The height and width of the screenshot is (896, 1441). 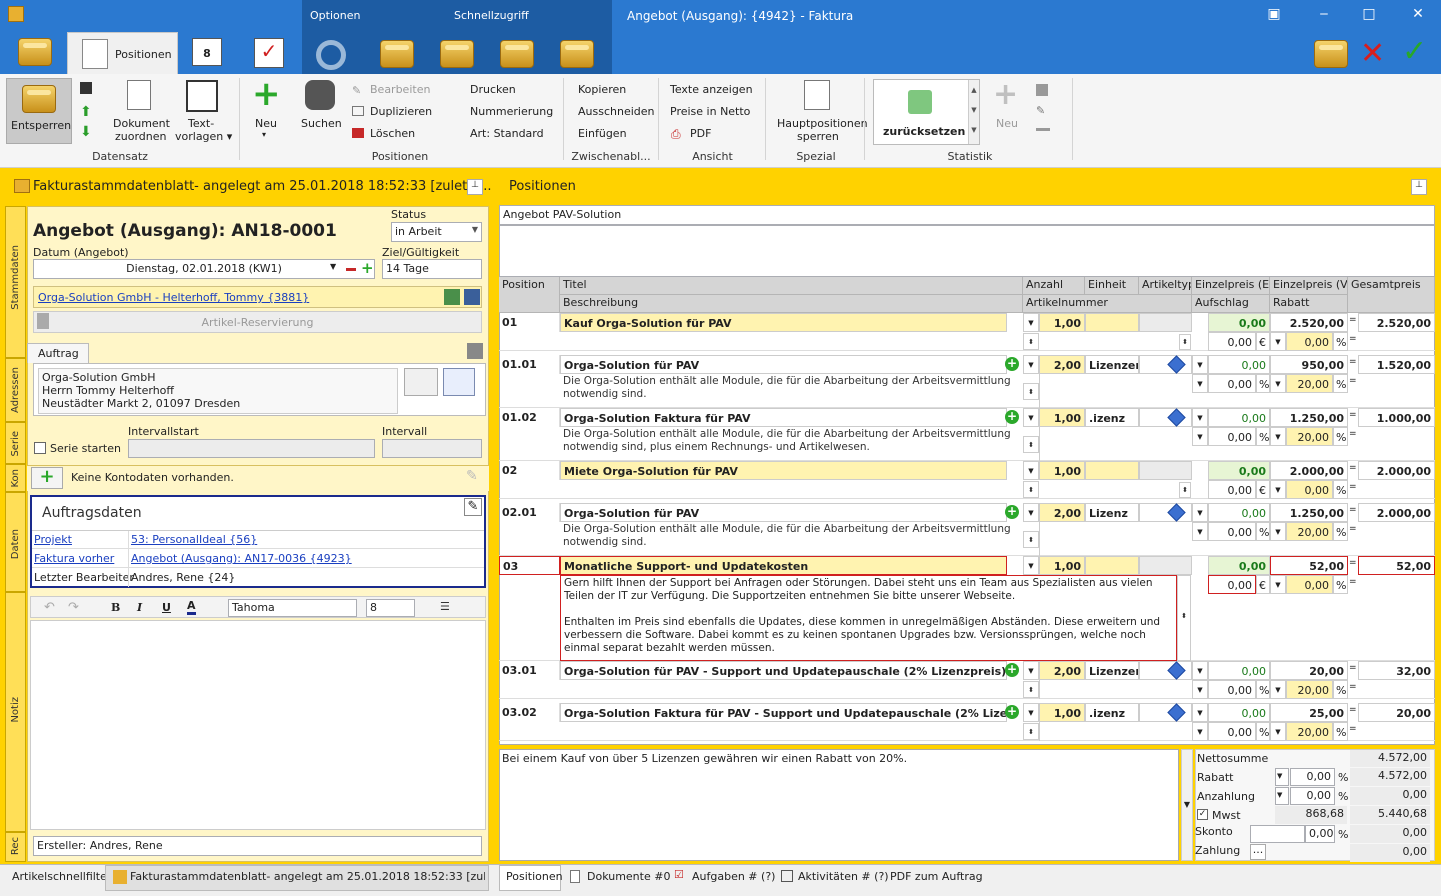 I want to click on lock-small-icon, so click(x=475, y=351).